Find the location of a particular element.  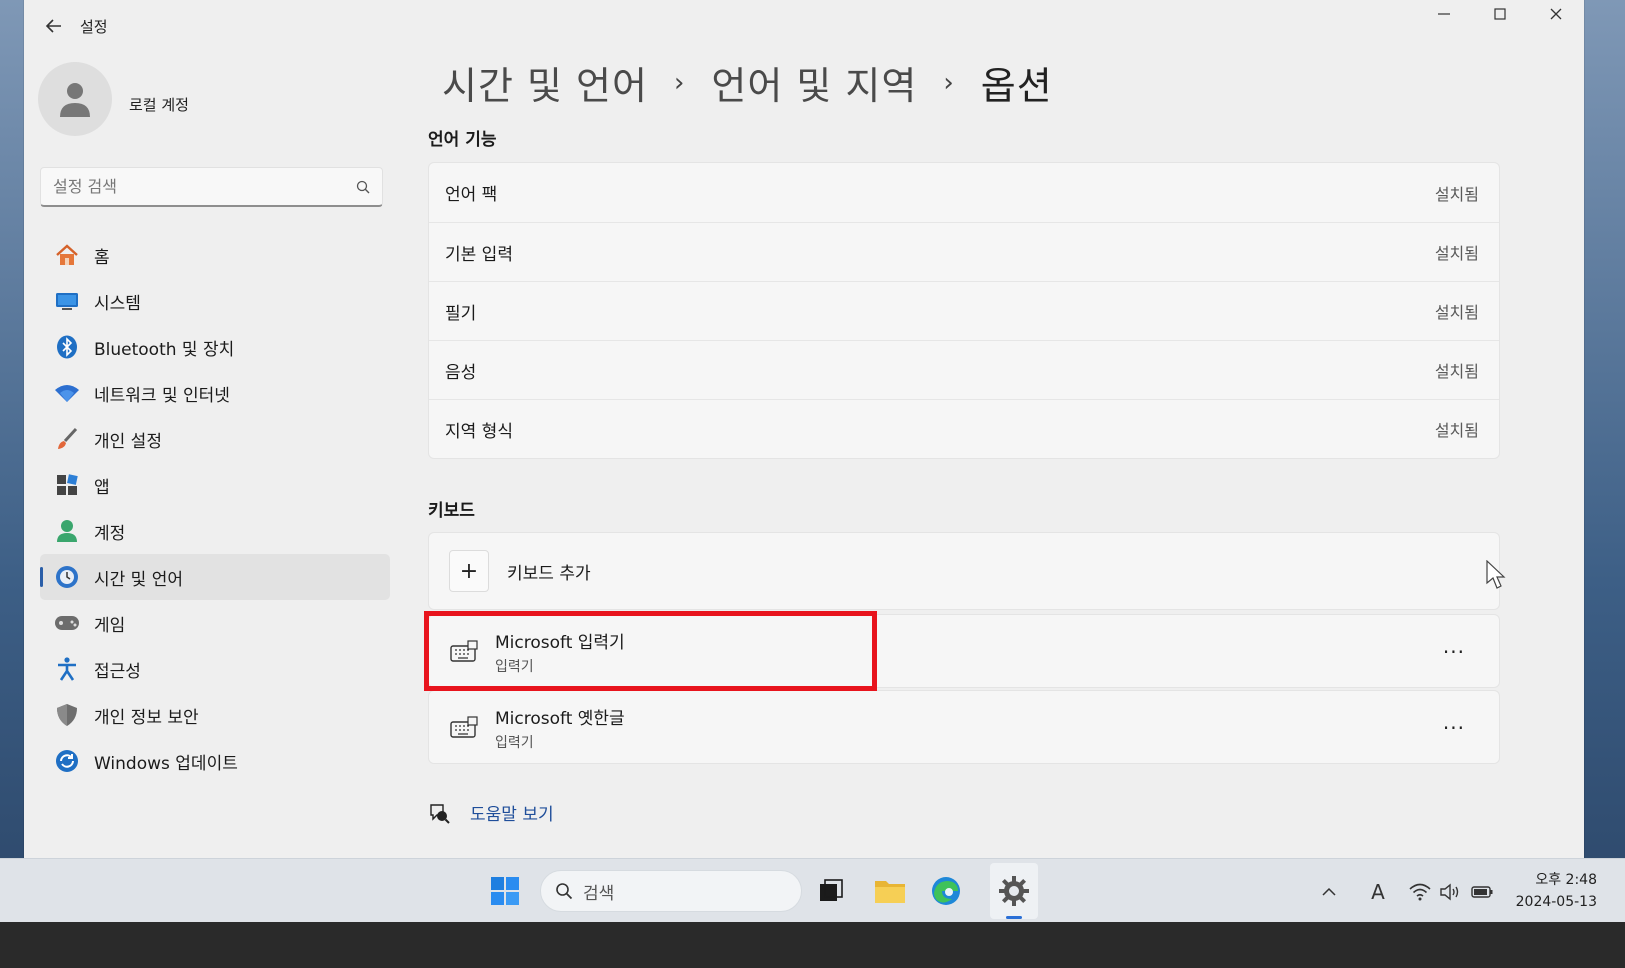

profile-name: 로컬 계정 is located at coordinates (159, 104).